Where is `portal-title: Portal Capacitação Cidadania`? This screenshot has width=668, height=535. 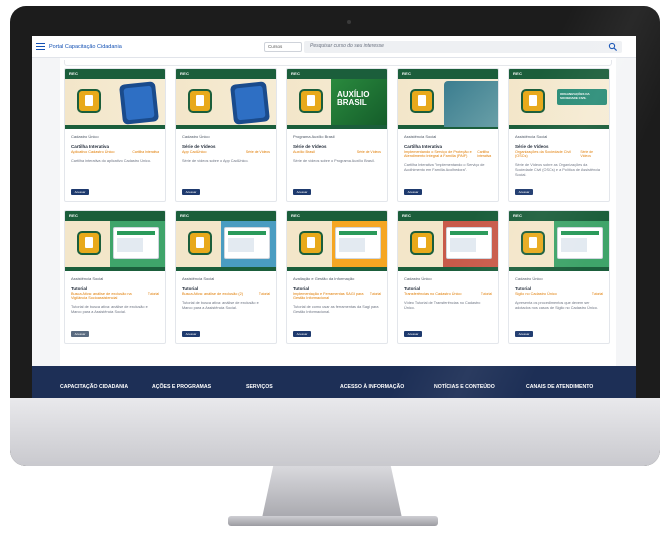
portal-title: Portal Capacitação Cidadania is located at coordinates (85, 47).